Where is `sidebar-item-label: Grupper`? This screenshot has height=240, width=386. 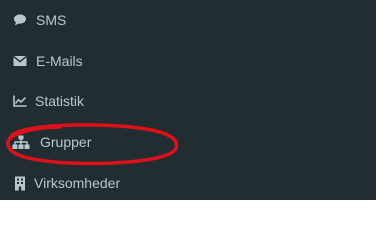
sidebar-item-label: Grupper is located at coordinates (66, 142).